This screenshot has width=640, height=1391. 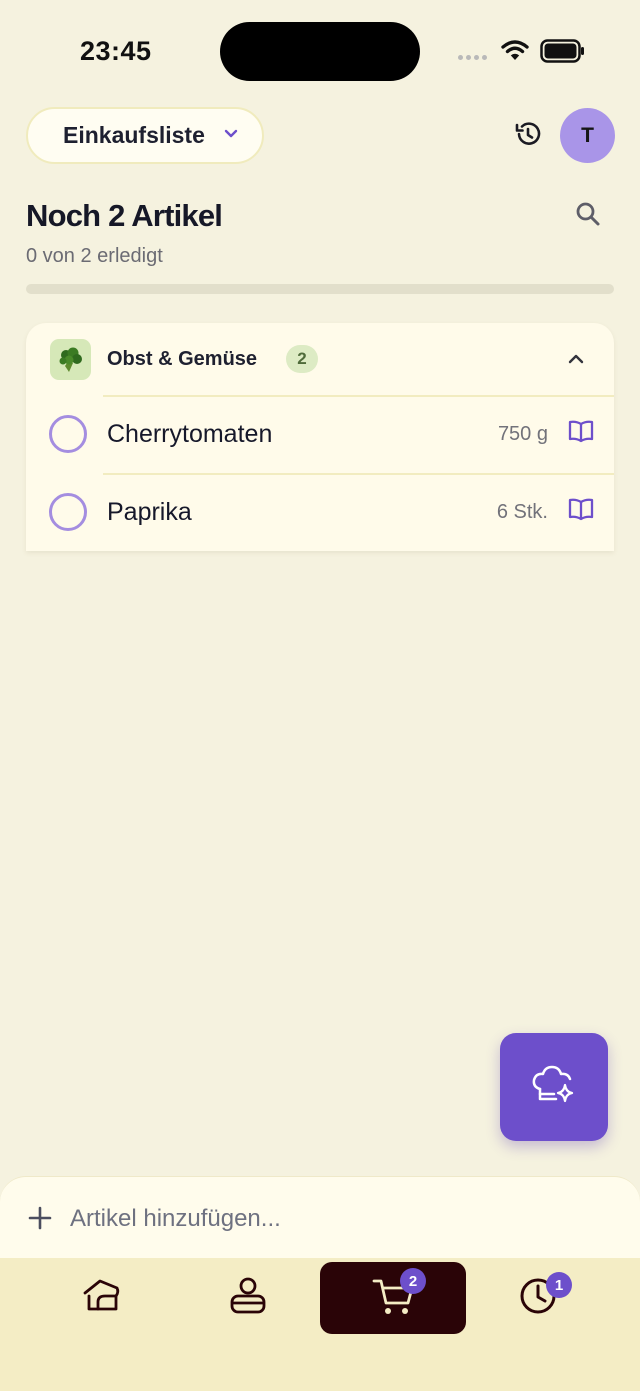 I want to click on status-bar: 23:45, so click(x=320, y=50).